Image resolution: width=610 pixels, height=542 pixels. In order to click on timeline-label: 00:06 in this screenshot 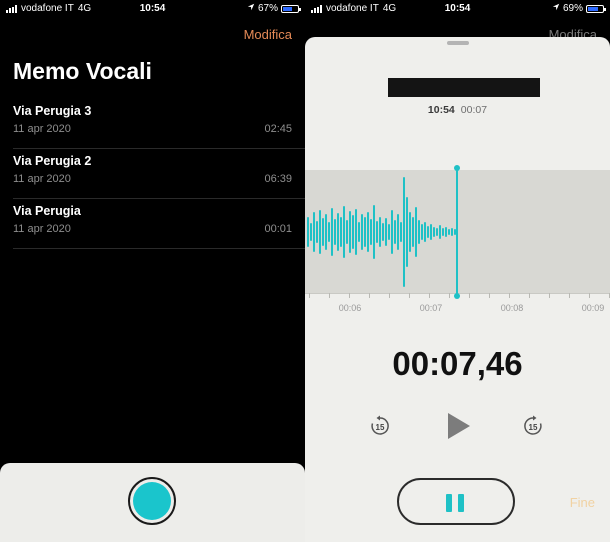, I will do `click(350, 308)`.